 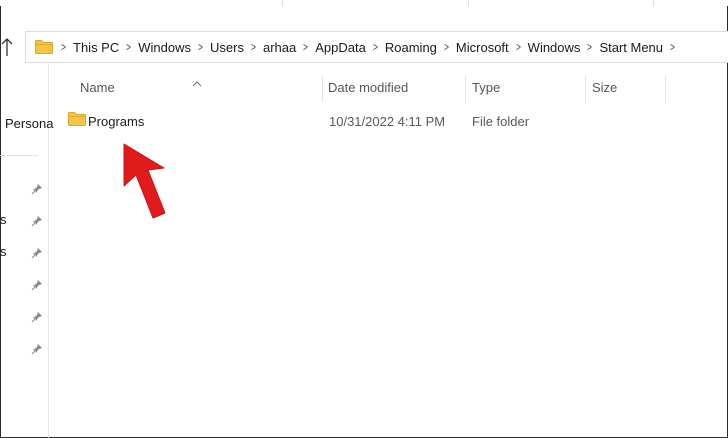 I want to click on nav-divider, so click(x=19, y=155).